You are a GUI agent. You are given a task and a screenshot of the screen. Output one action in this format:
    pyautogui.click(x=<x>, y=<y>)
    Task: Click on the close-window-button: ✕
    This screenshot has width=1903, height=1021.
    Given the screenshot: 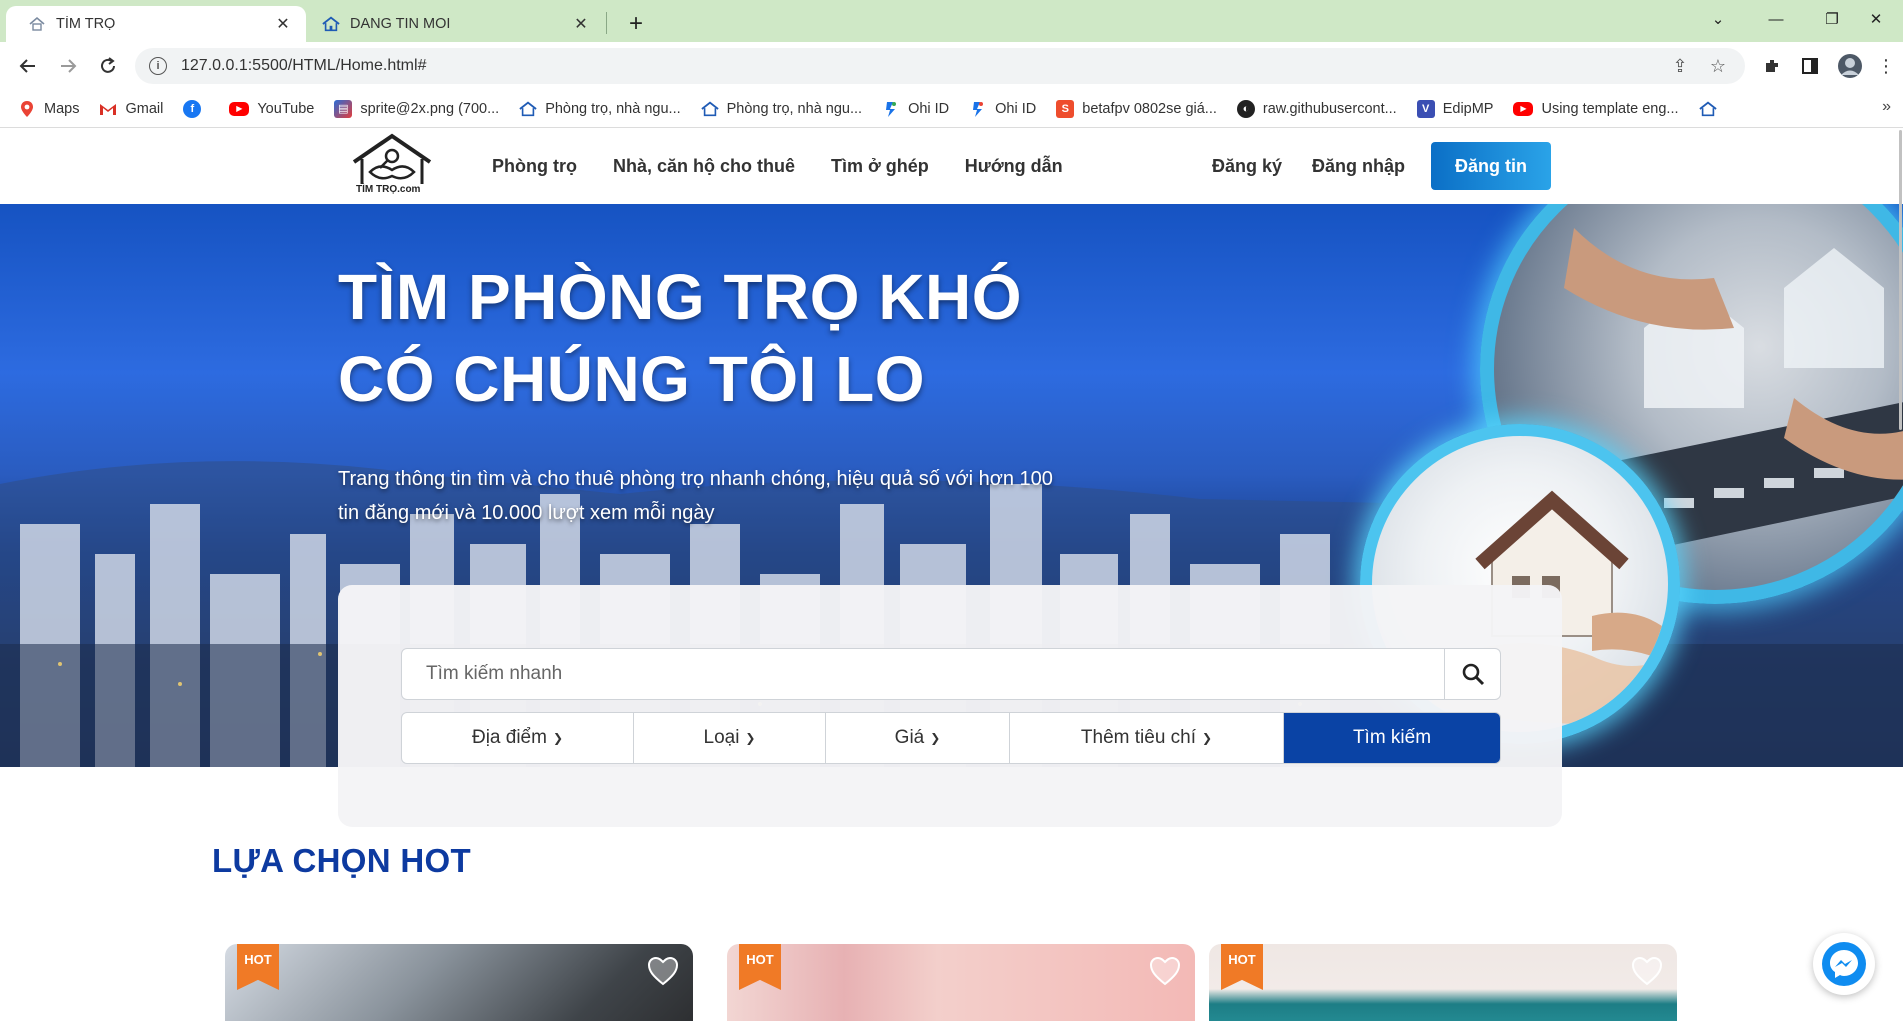 What is the action you would take?
    pyautogui.click(x=1875, y=19)
    